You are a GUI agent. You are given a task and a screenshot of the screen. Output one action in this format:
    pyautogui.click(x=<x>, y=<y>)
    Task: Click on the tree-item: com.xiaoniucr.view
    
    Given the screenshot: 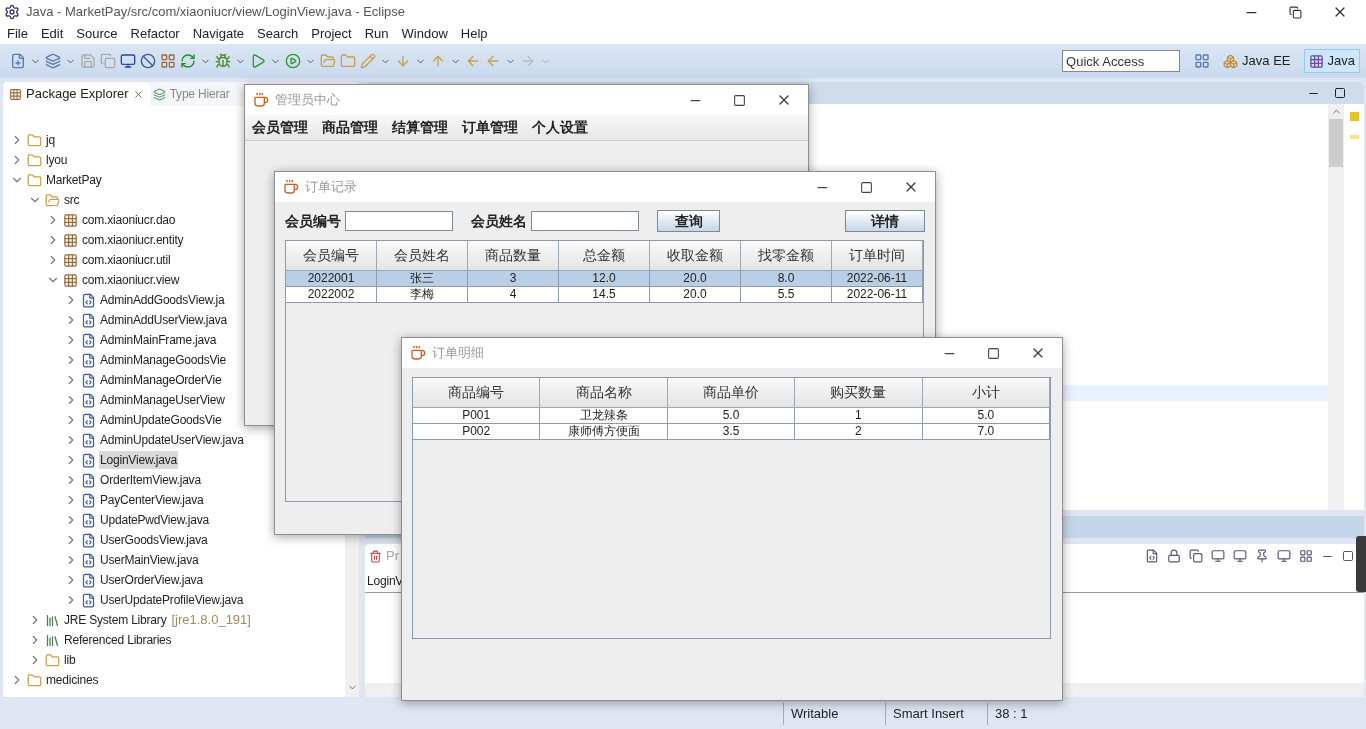 What is the action you would take?
    pyautogui.click(x=131, y=280)
    